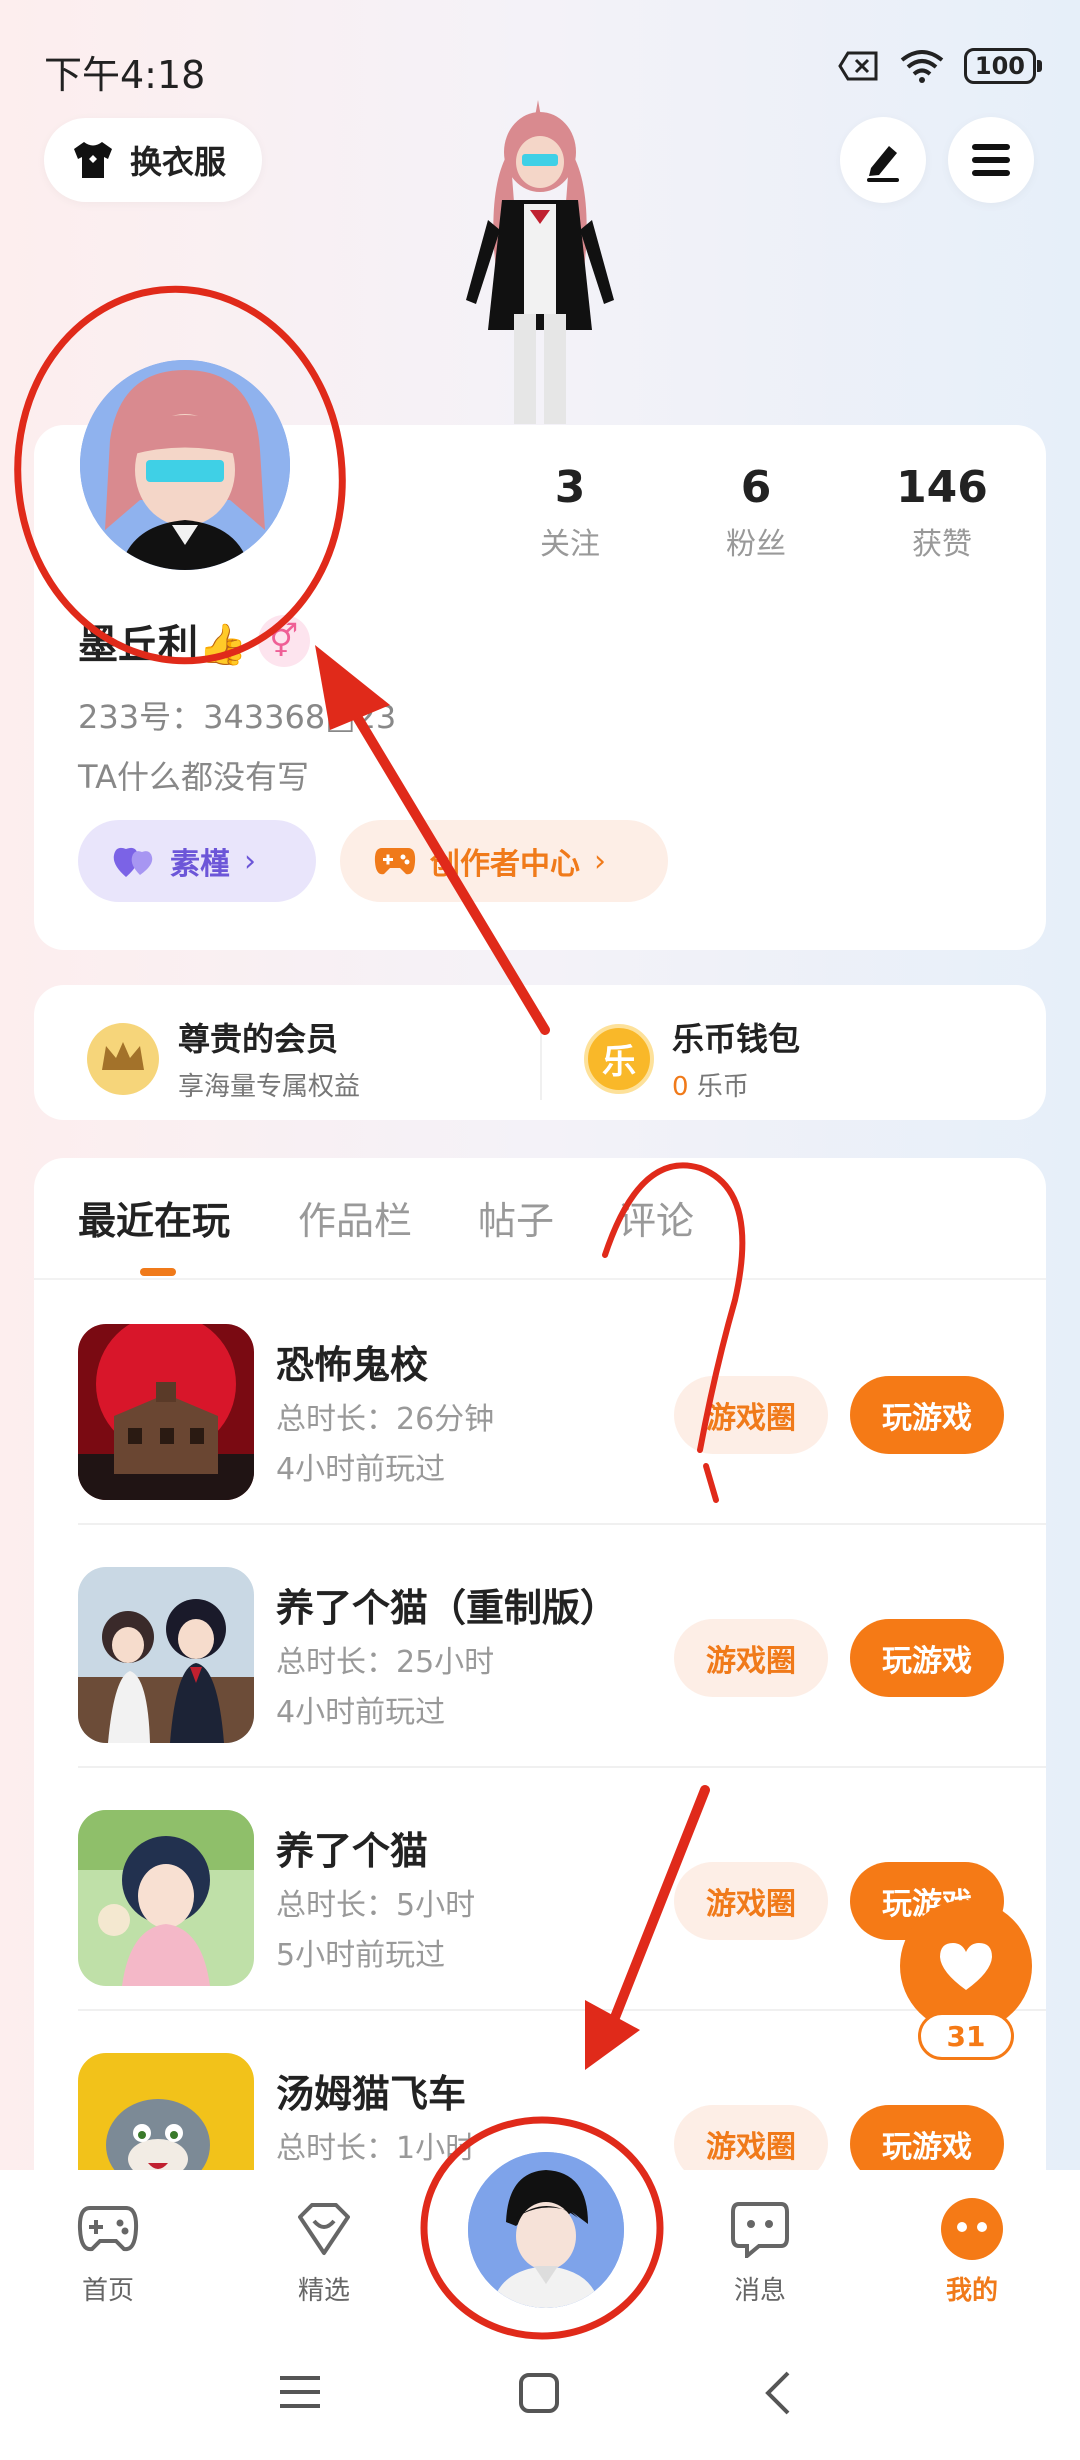  I want to click on game-row: 养了个猫 总时长：5小时 5小时前玩过 游戏圈 玩游戏, so click(540, 1889).